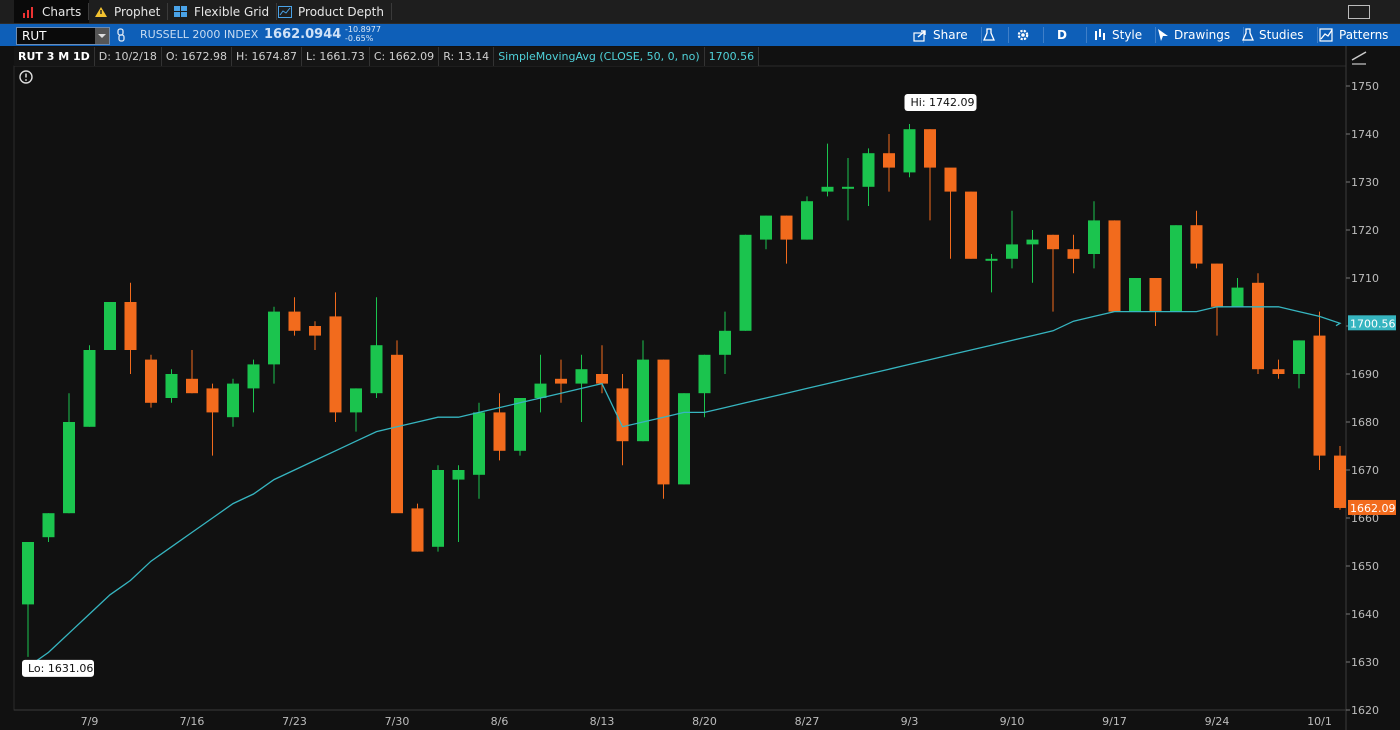 Image resolution: width=1400 pixels, height=730 pixels. I want to click on x-tick-label: 7/23, so click(294, 721).